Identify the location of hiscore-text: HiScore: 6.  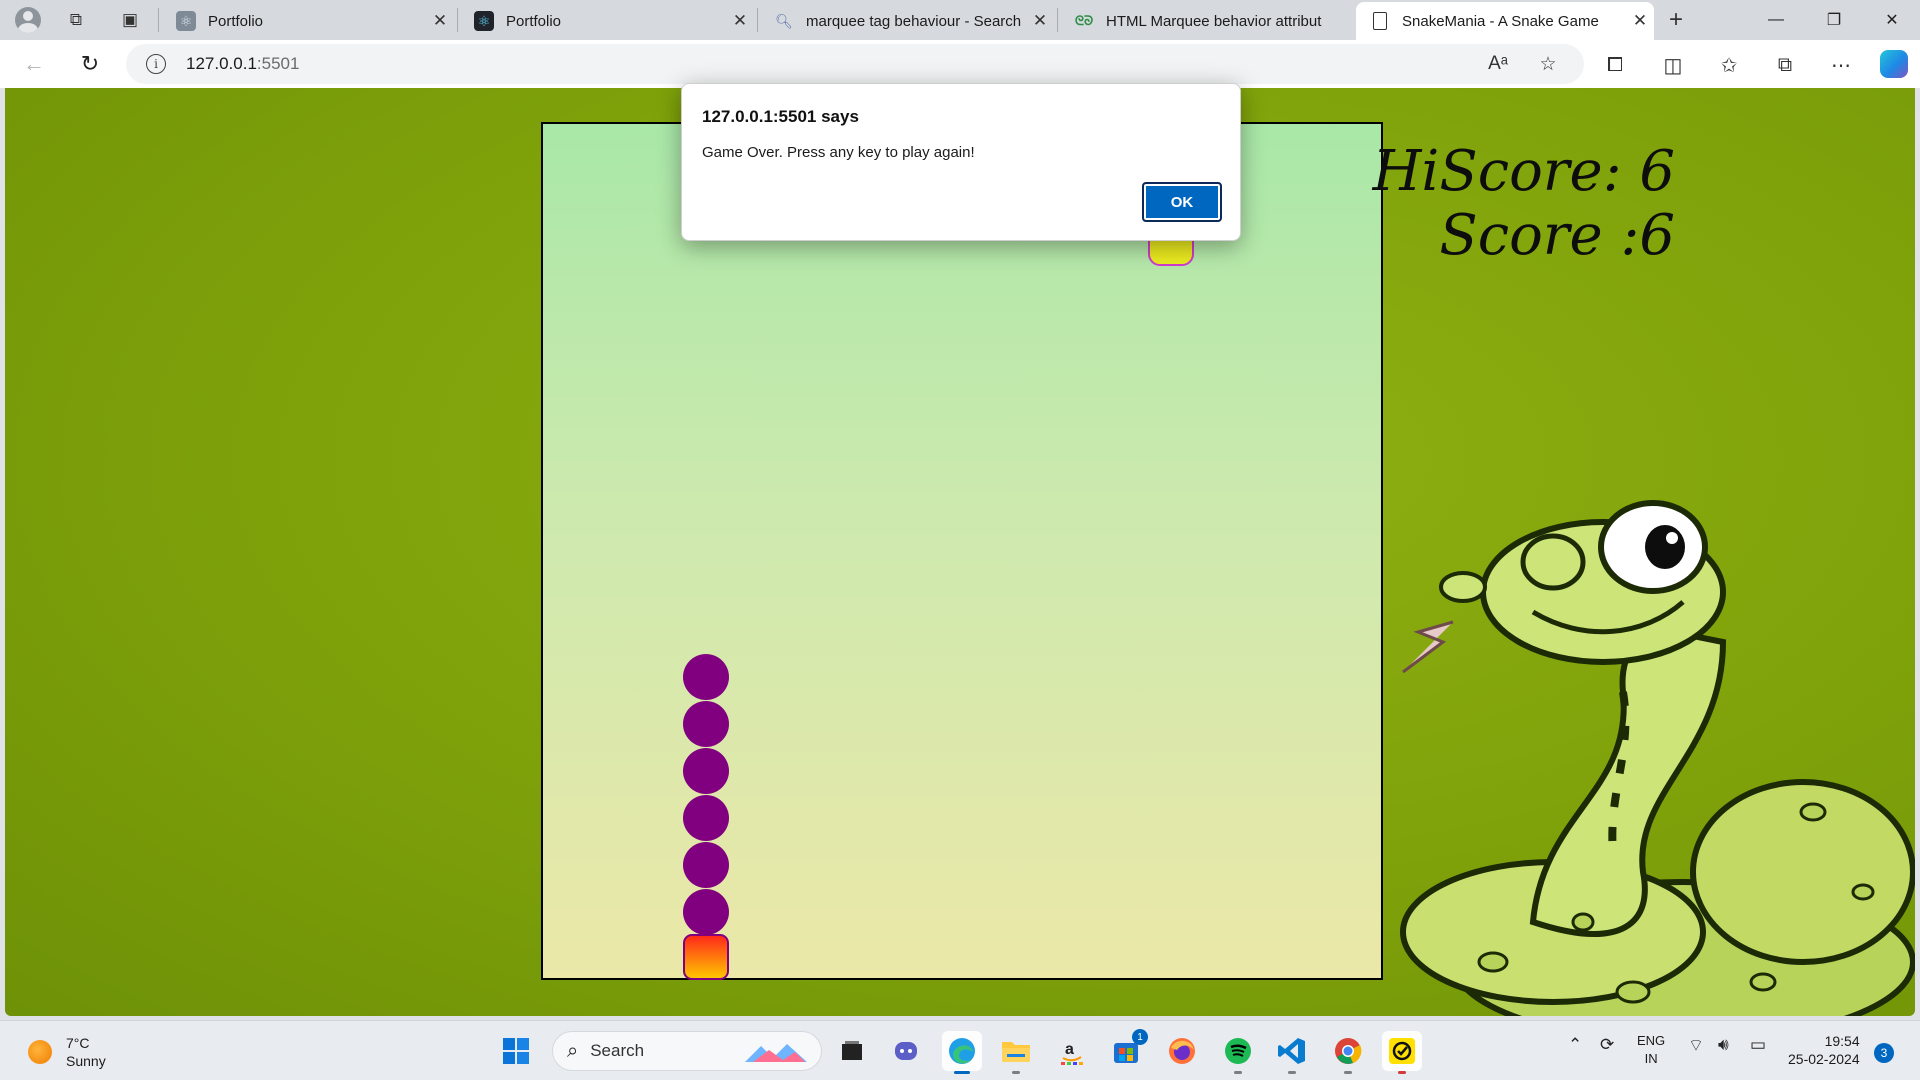
(1523, 171).